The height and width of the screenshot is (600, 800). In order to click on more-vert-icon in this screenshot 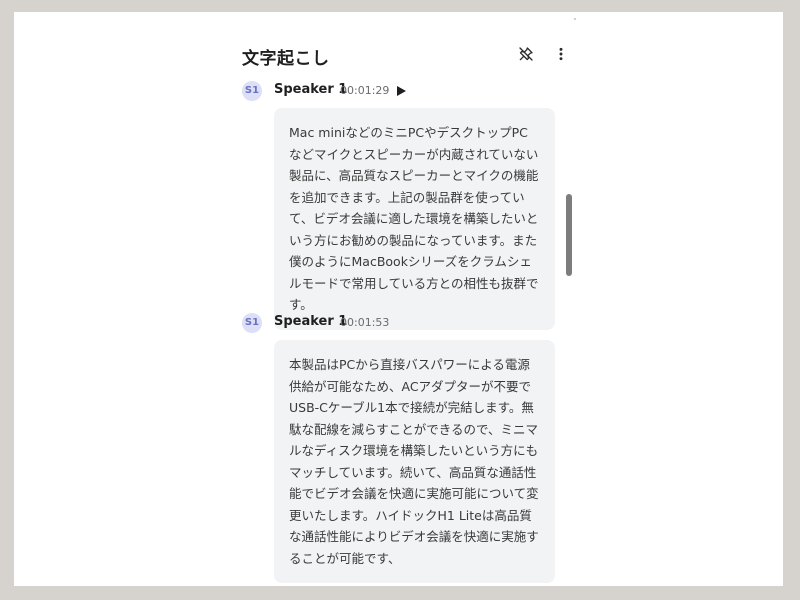, I will do `click(561, 54)`.